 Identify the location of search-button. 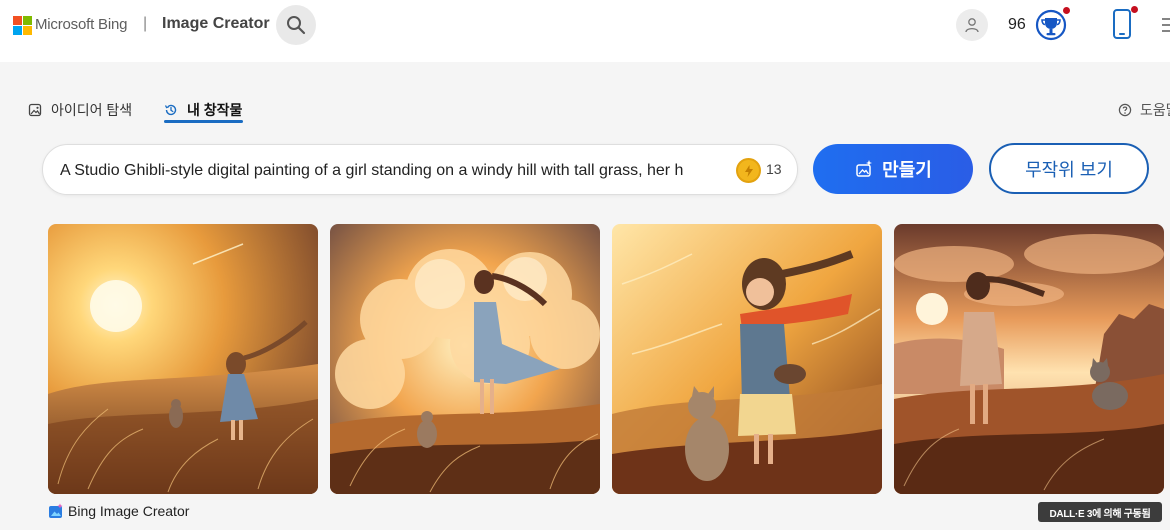
(296, 25).